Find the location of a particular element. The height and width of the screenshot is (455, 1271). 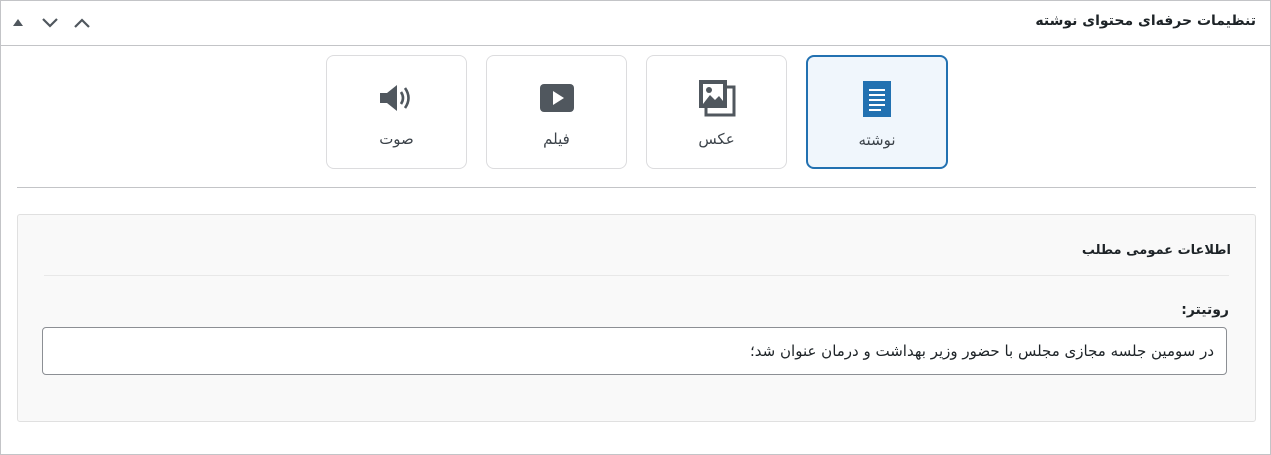

chevron-down-icon is located at coordinates (50, 23).